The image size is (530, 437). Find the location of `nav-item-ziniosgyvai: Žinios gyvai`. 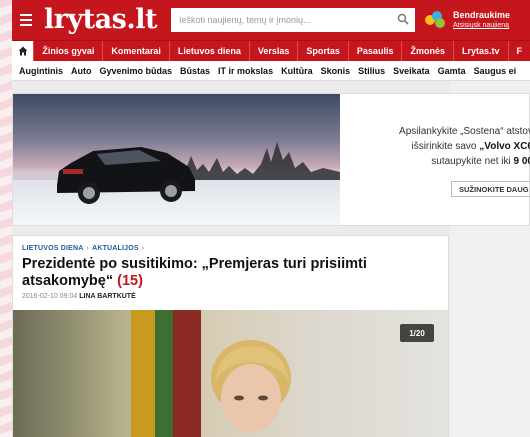

nav-item-ziniosgyvai: Žinios gyvai is located at coordinates (67, 51).